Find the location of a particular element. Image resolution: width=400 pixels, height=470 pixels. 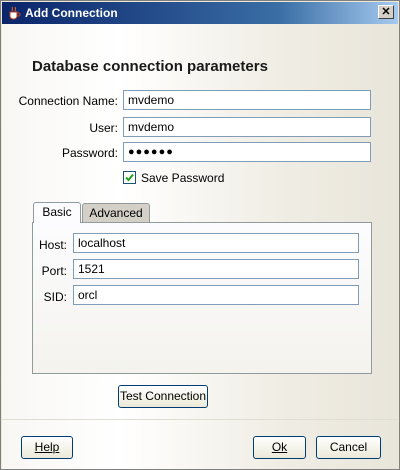

port-input: 1521 is located at coordinates (216, 269).